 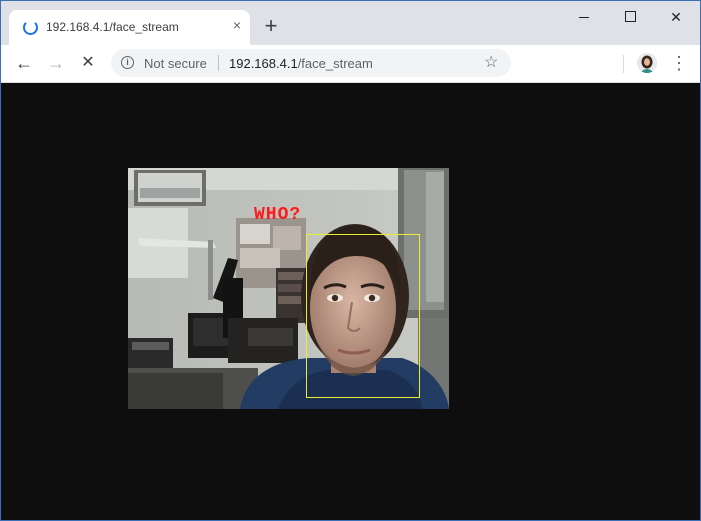 I want to click on stop-loading-button: ✕, so click(x=88, y=63).